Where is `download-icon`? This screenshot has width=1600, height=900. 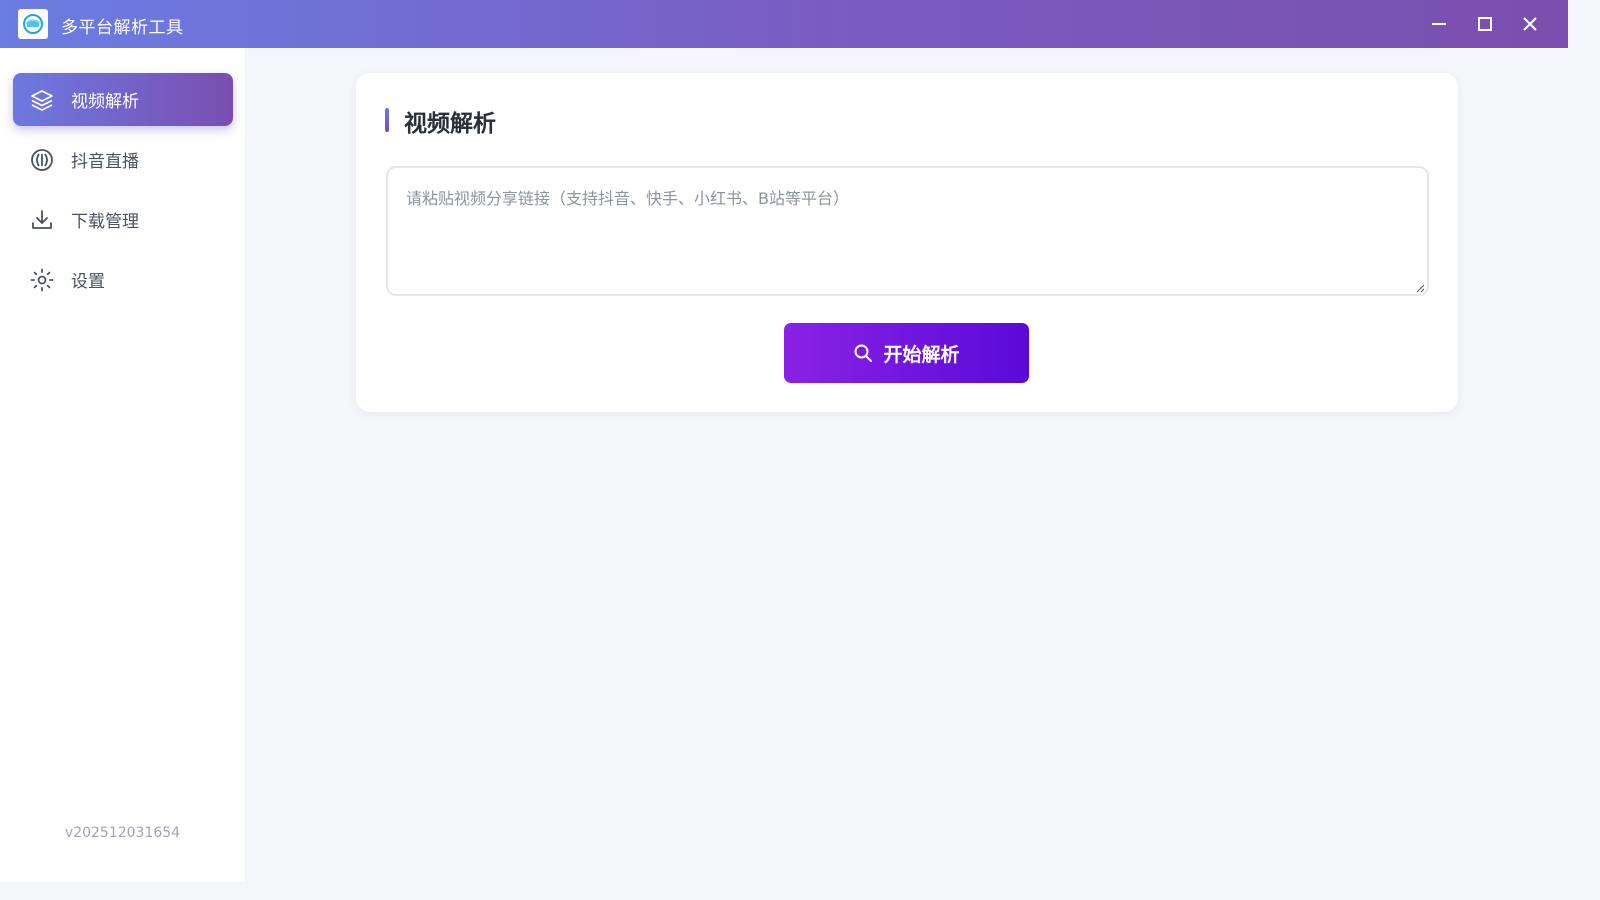 download-icon is located at coordinates (42, 220).